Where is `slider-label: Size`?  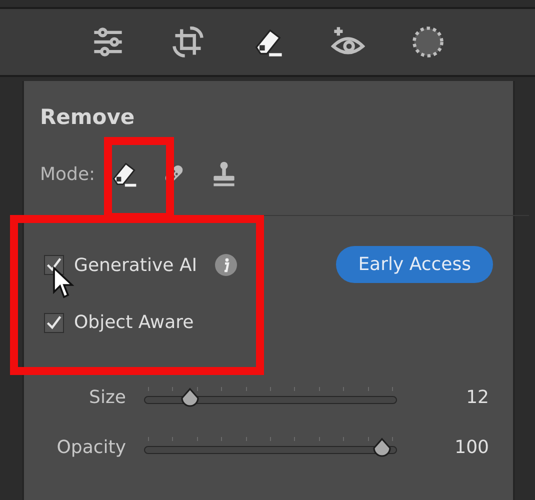 slider-label: Size is located at coordinates (107, 397).